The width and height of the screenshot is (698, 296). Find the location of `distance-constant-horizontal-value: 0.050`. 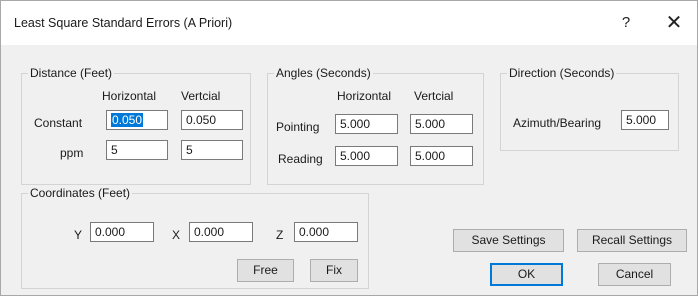

distance-constant-horizontal-value: 0.050 is located at coordinates (127, 120).